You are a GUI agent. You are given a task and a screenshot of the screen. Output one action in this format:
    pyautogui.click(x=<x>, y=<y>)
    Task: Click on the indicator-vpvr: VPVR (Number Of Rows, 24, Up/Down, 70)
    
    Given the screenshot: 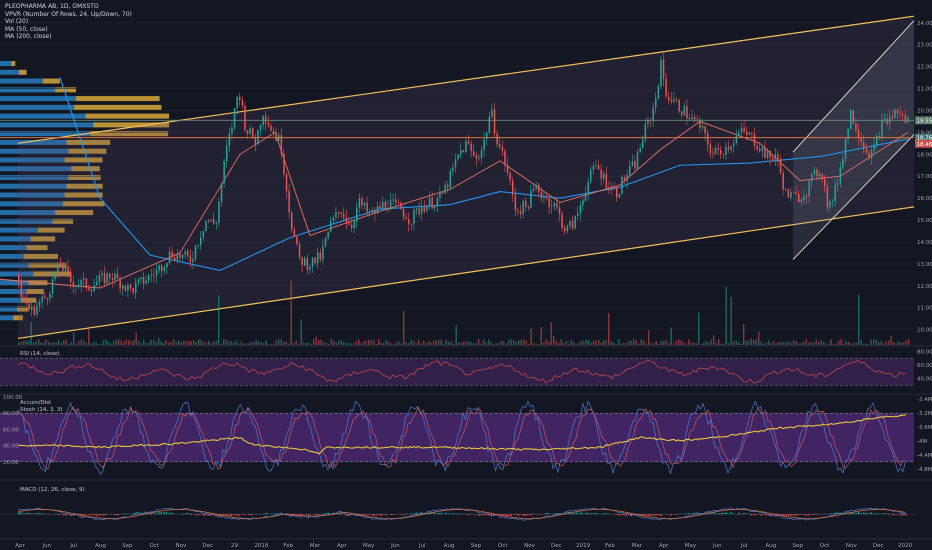 What is the action you would take?
    pyautogui.click(x=68, y=15)
    